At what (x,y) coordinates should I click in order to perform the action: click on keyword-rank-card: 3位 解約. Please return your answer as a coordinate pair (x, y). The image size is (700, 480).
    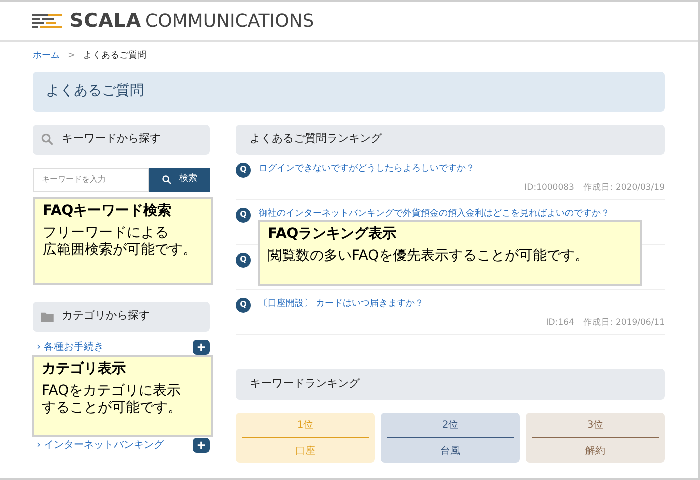
    Looking at the image, I should click on (595, 437).